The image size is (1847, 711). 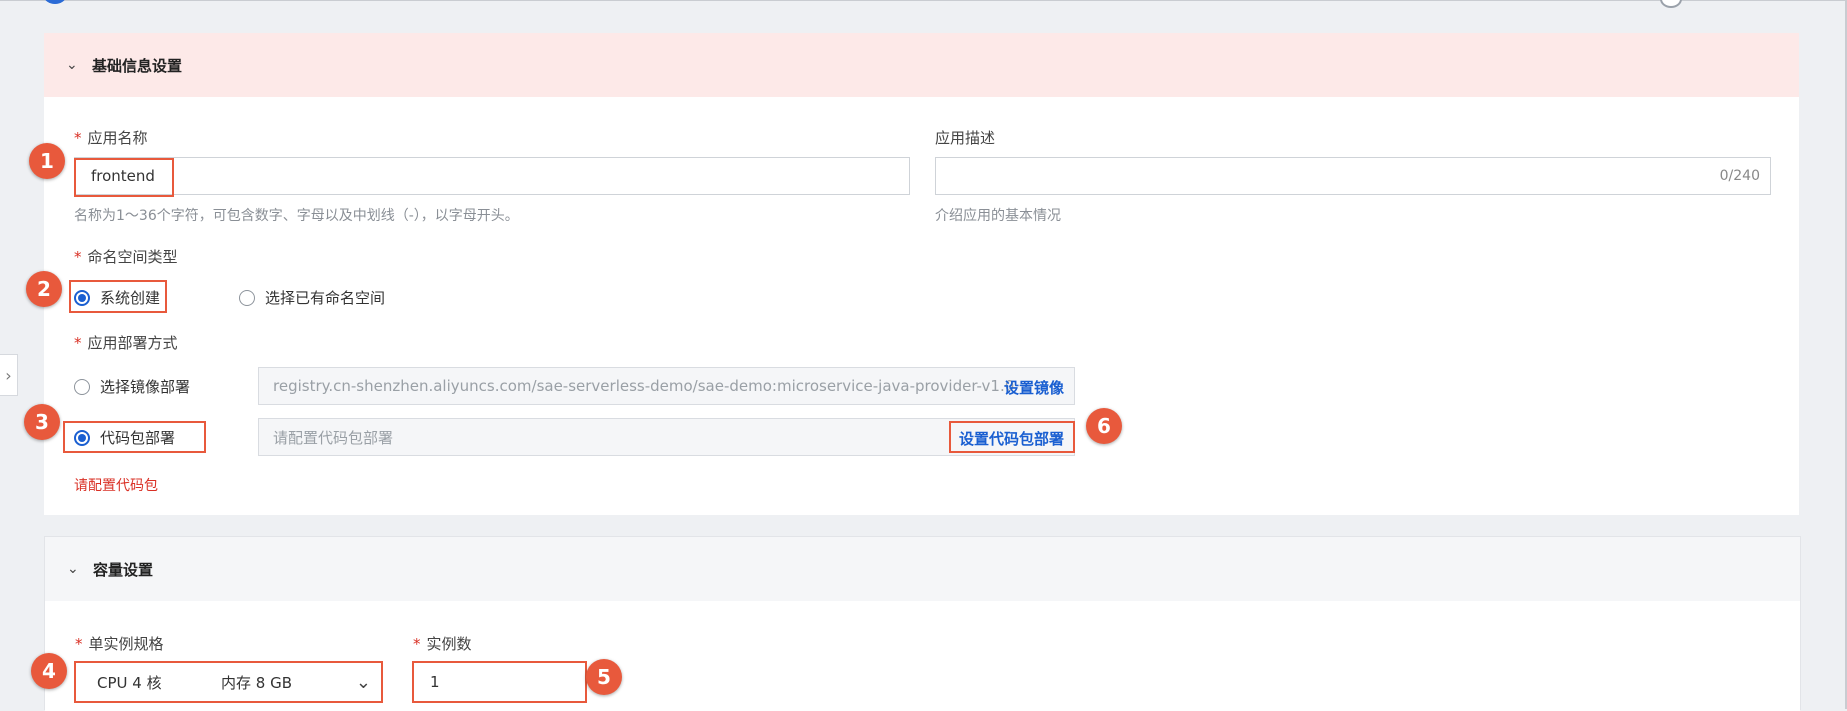 What do you see at coordinates (922, 569) in the screenshot?
I see `capacity-header: ⌄ 容量设置` at bounding box center [922, 569].